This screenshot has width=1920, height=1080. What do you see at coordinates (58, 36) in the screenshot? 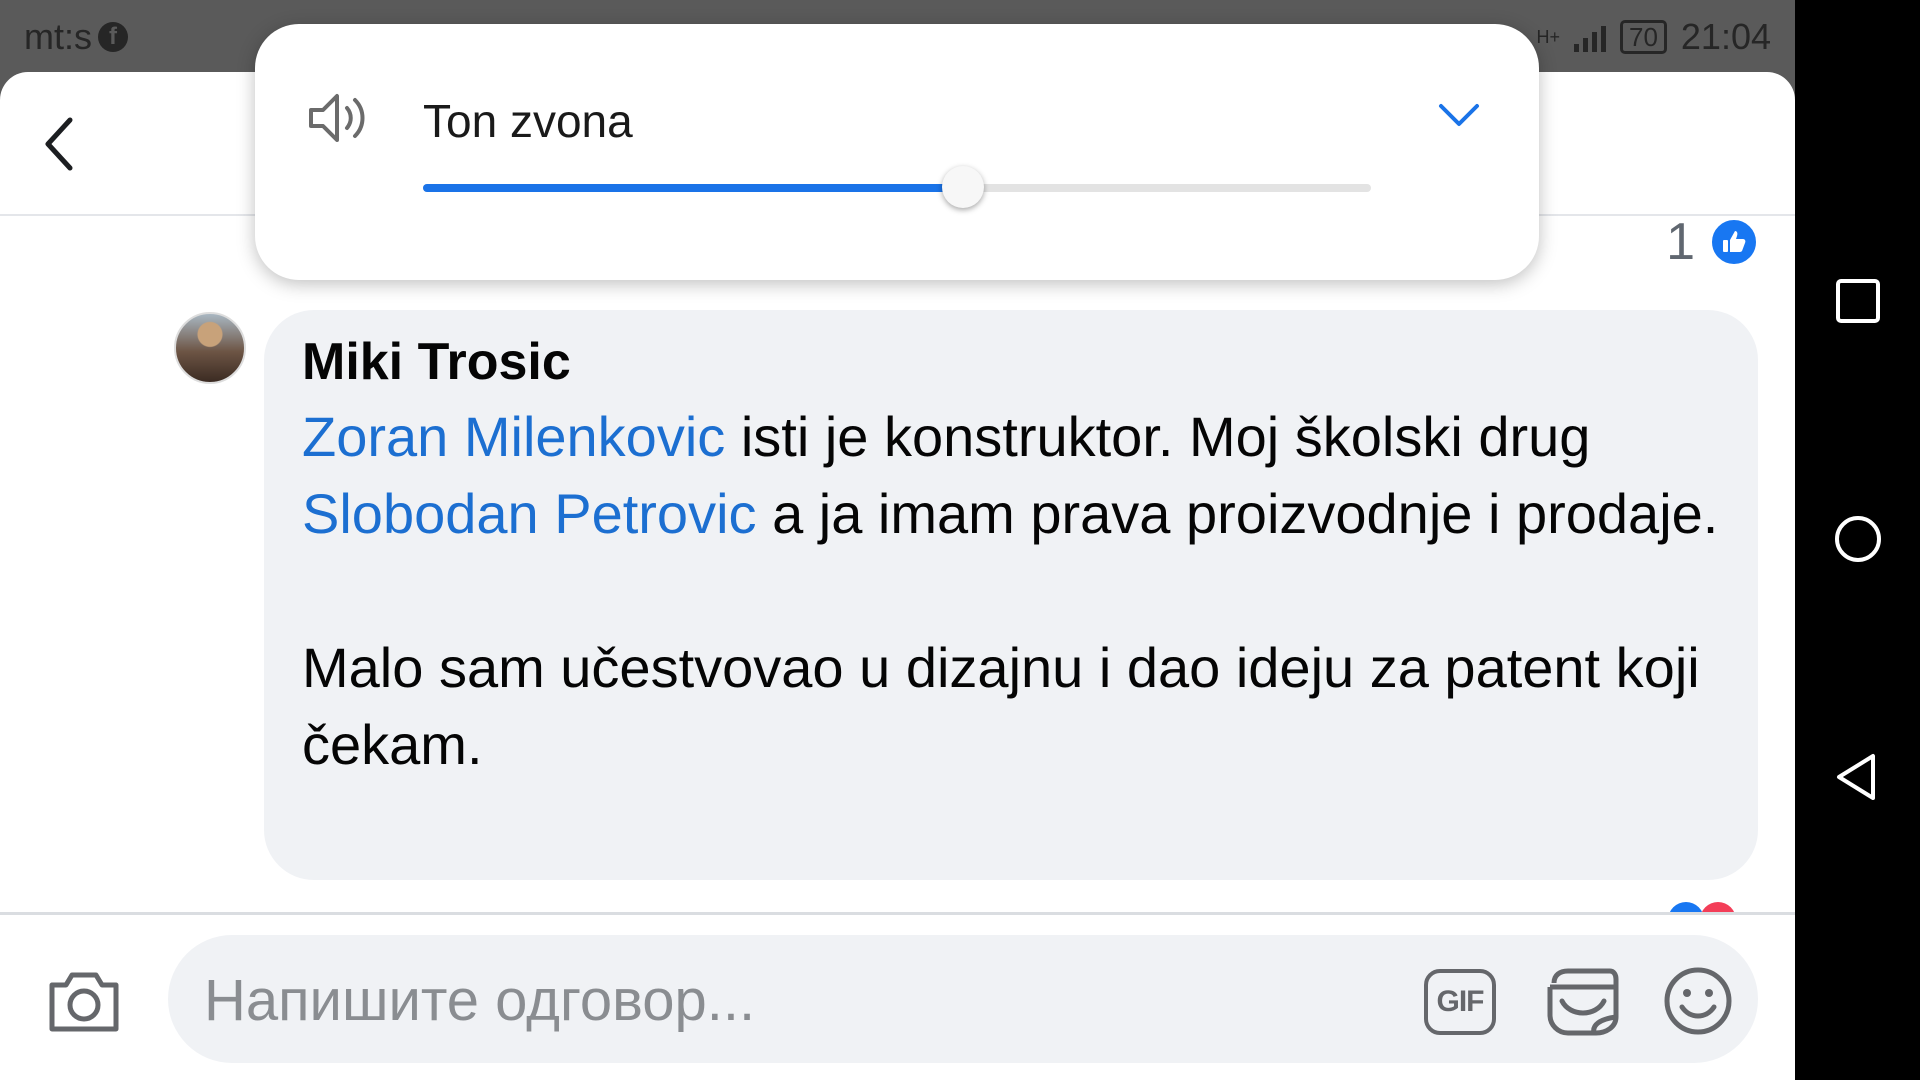
I see `carrier-name: mt:s` at bounding box center [58, 36].